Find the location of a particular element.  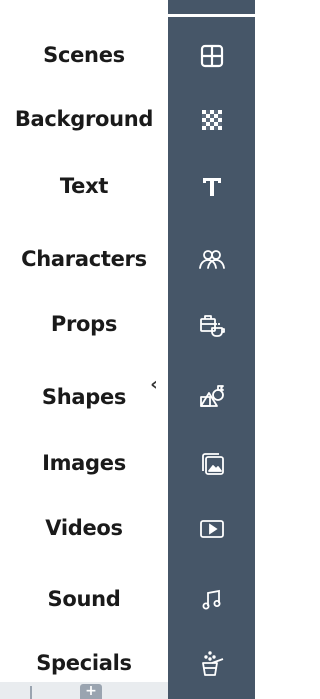

menu-label-characters: Characters is located at coordinates (84, 259).